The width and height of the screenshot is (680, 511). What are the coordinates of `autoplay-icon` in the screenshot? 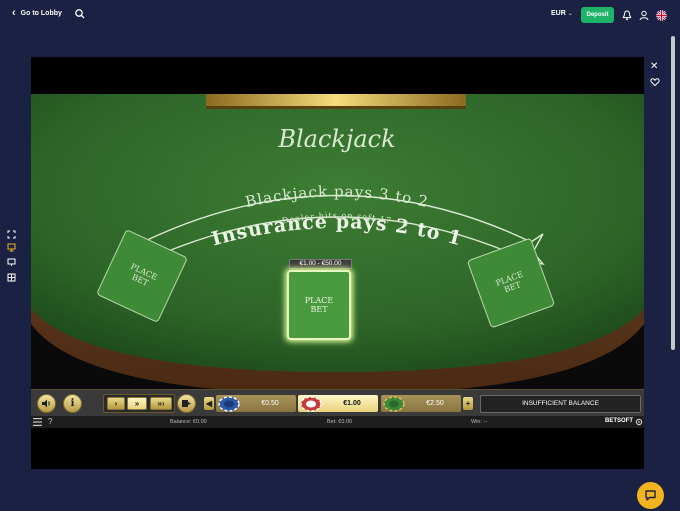 It's located at (186, 403).